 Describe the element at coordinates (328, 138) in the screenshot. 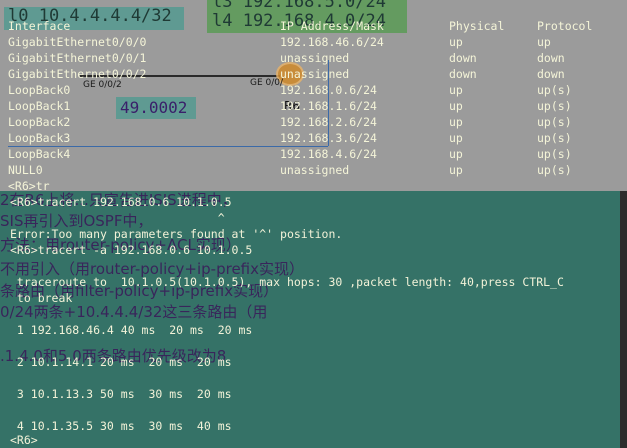

I see `row-ip: 192.168.3.6/24` at that location.